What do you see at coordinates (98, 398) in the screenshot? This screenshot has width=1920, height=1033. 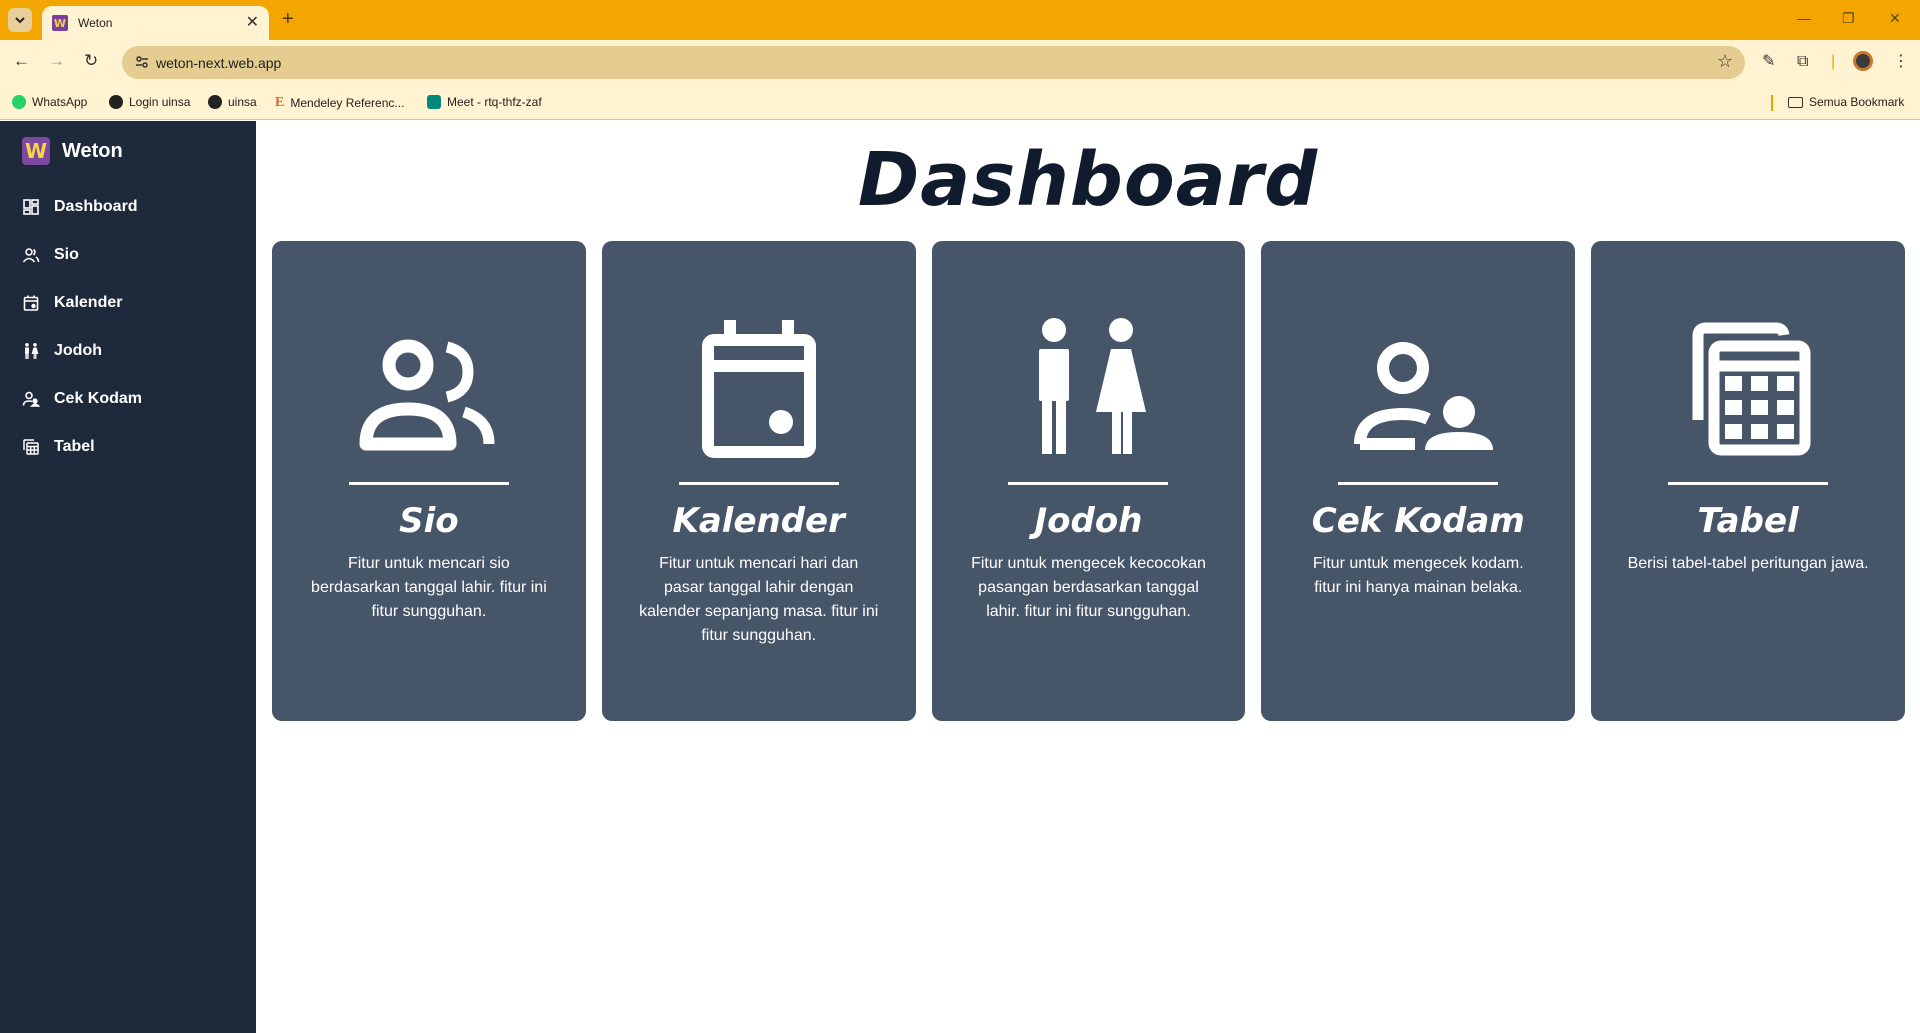 I see `sidebar-item-label: Cek Kodam` at bounding box center [98, 398].